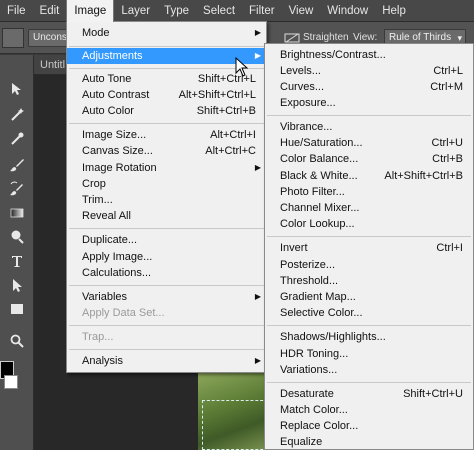 The image size is (474, 450). I want to click on menu-item-equalize: Equalize, so click(369, 442).